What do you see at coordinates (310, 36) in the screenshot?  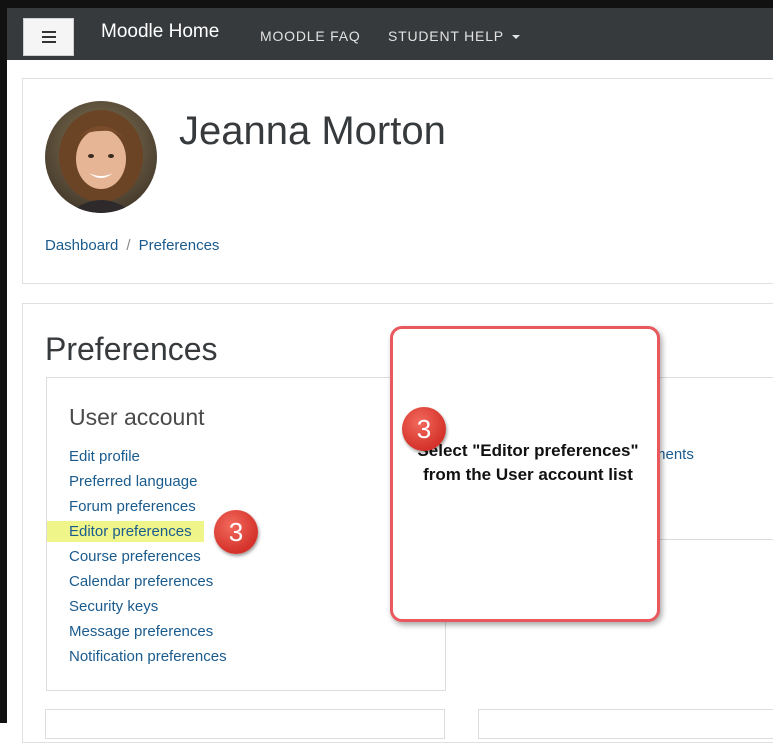 I see `nav-moodle-faq: MOODLE FAQ` at bounding box center [310, 36].